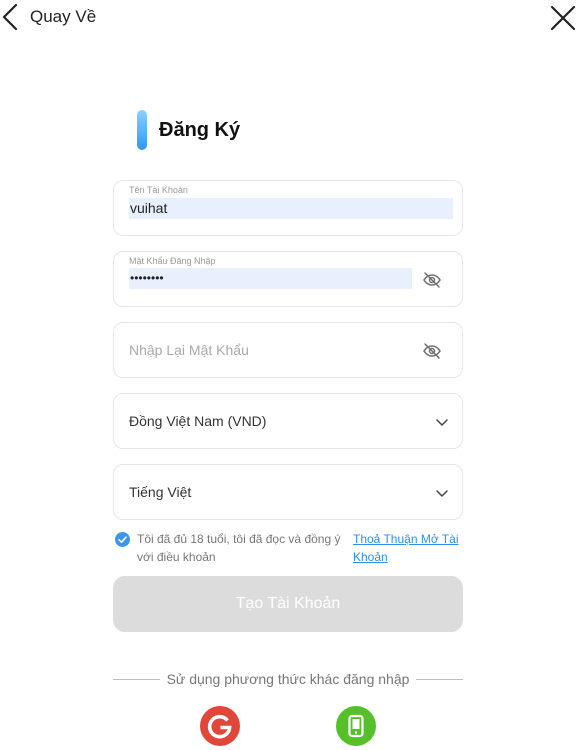 Image resolution: width=579 pixels, height=750 pixels. Describe the element at coordinates (288, 421) in the screenshot. I see `currency-select: Đồng Việt Nam (VND)` at that location.